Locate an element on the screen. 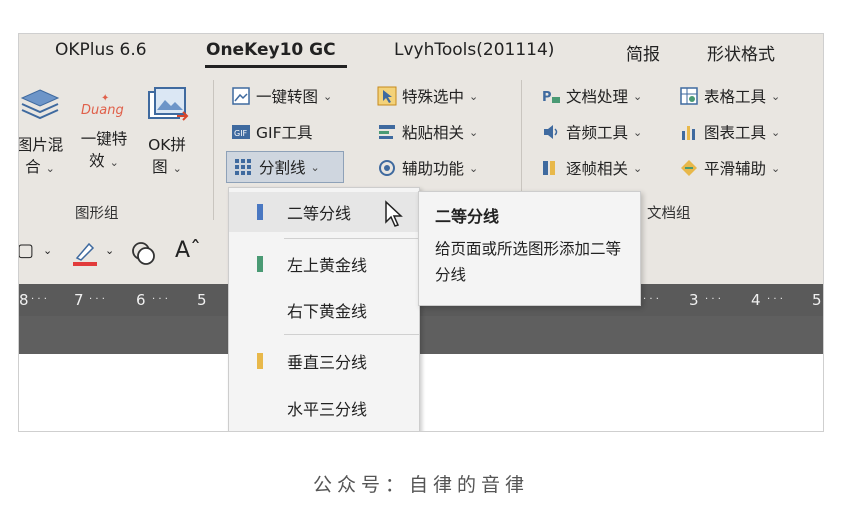 This screenshot has width=842, height=525. tab-okplus: OKPlus 6.6 is located at coordinates (101, 50).